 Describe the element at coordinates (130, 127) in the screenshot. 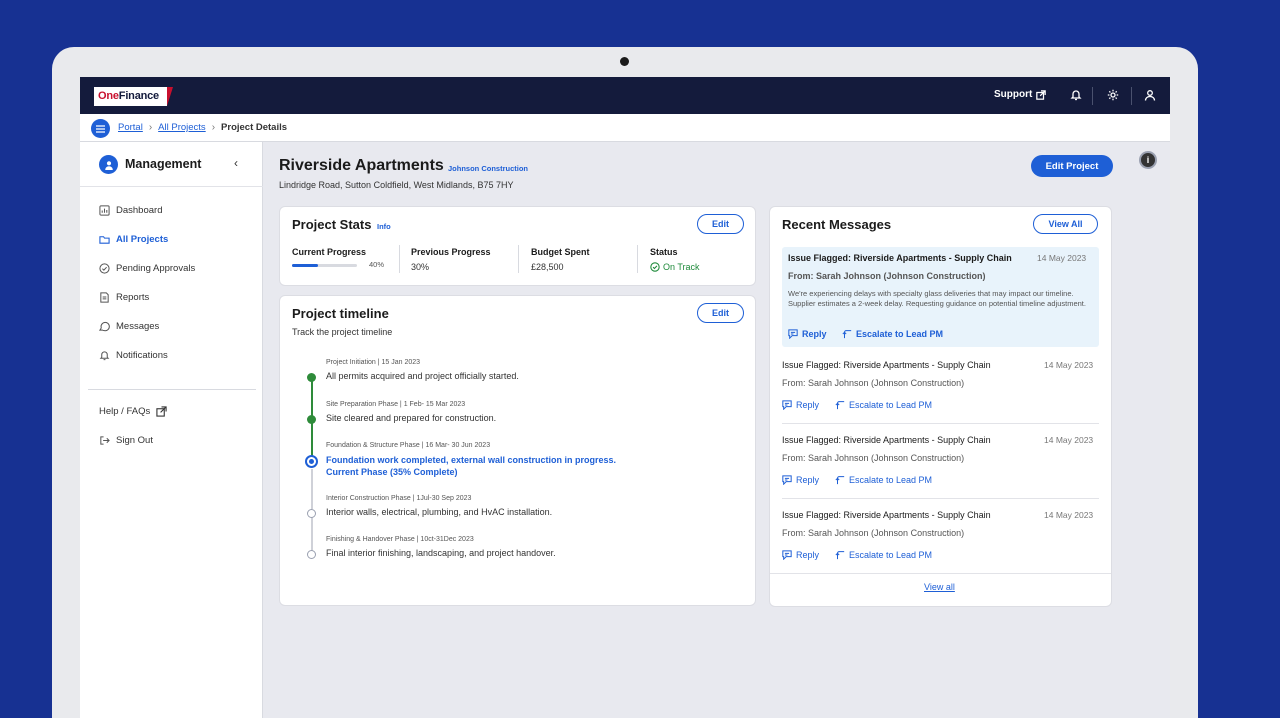

I see `breadcrumb-portal: Portal` at that location.